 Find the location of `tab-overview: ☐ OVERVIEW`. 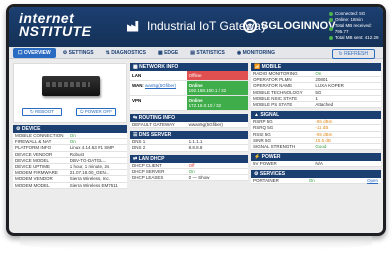

tab-overview: ☐ OVERVIEW is located at coordinates (34, 52).